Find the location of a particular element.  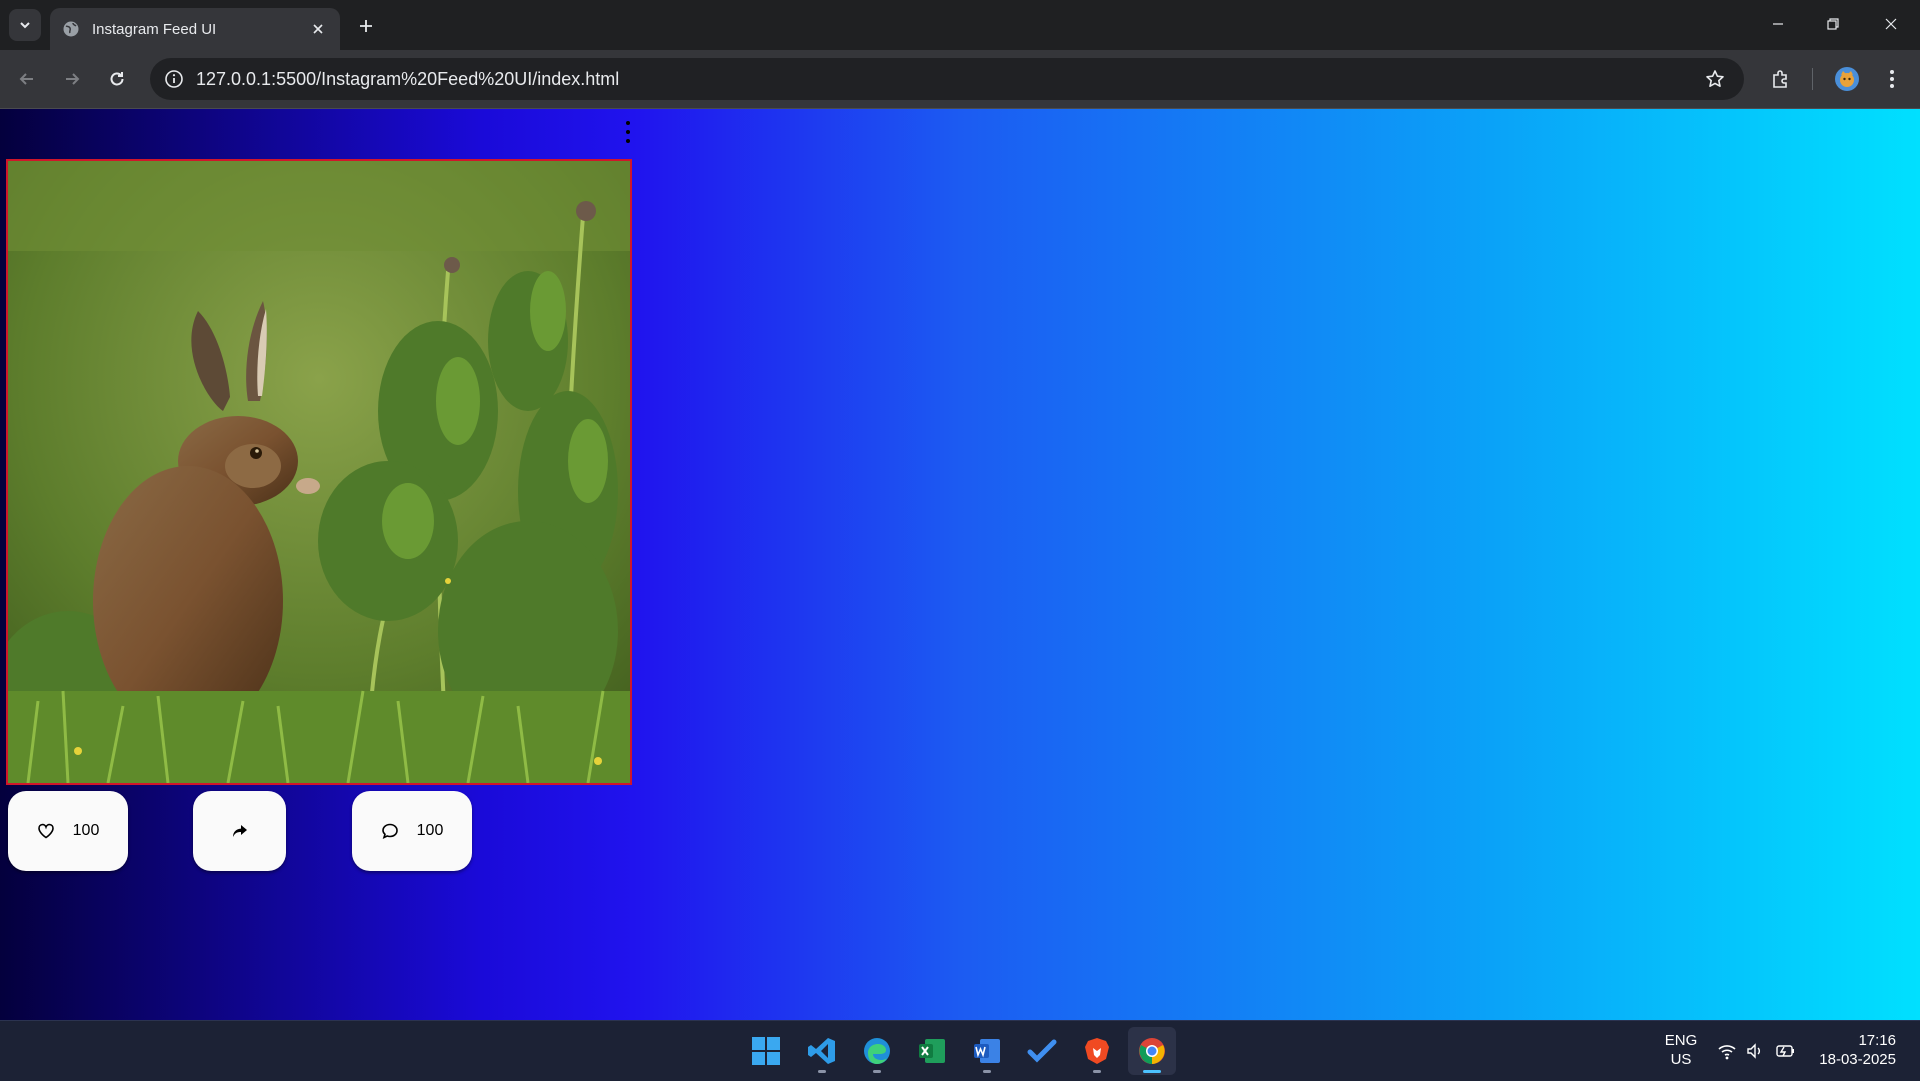

tab-search-button is located at coordinates (25, 25).